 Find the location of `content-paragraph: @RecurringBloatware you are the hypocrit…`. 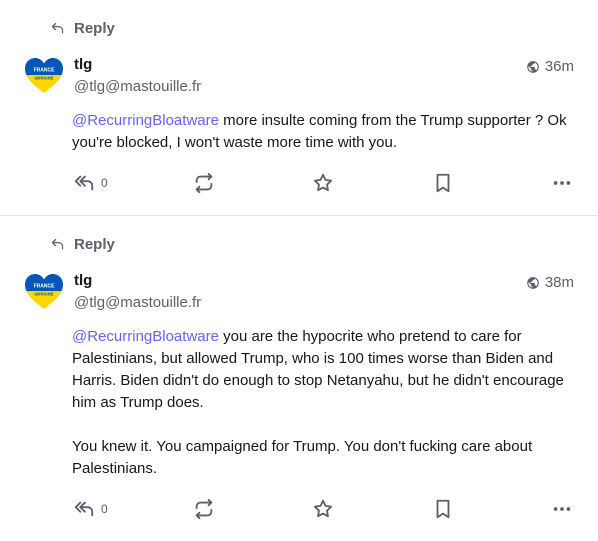

content-paragraph: @RecurringBloatware you are the hypocrit… is located at coordinates (322, 370).